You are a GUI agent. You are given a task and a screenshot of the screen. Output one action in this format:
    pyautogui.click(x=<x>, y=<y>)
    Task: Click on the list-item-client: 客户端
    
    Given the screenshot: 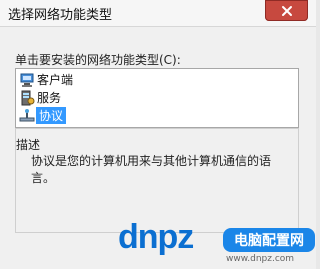 What is the action you would take?
    pyautogui.click(x=46, y=79)
    